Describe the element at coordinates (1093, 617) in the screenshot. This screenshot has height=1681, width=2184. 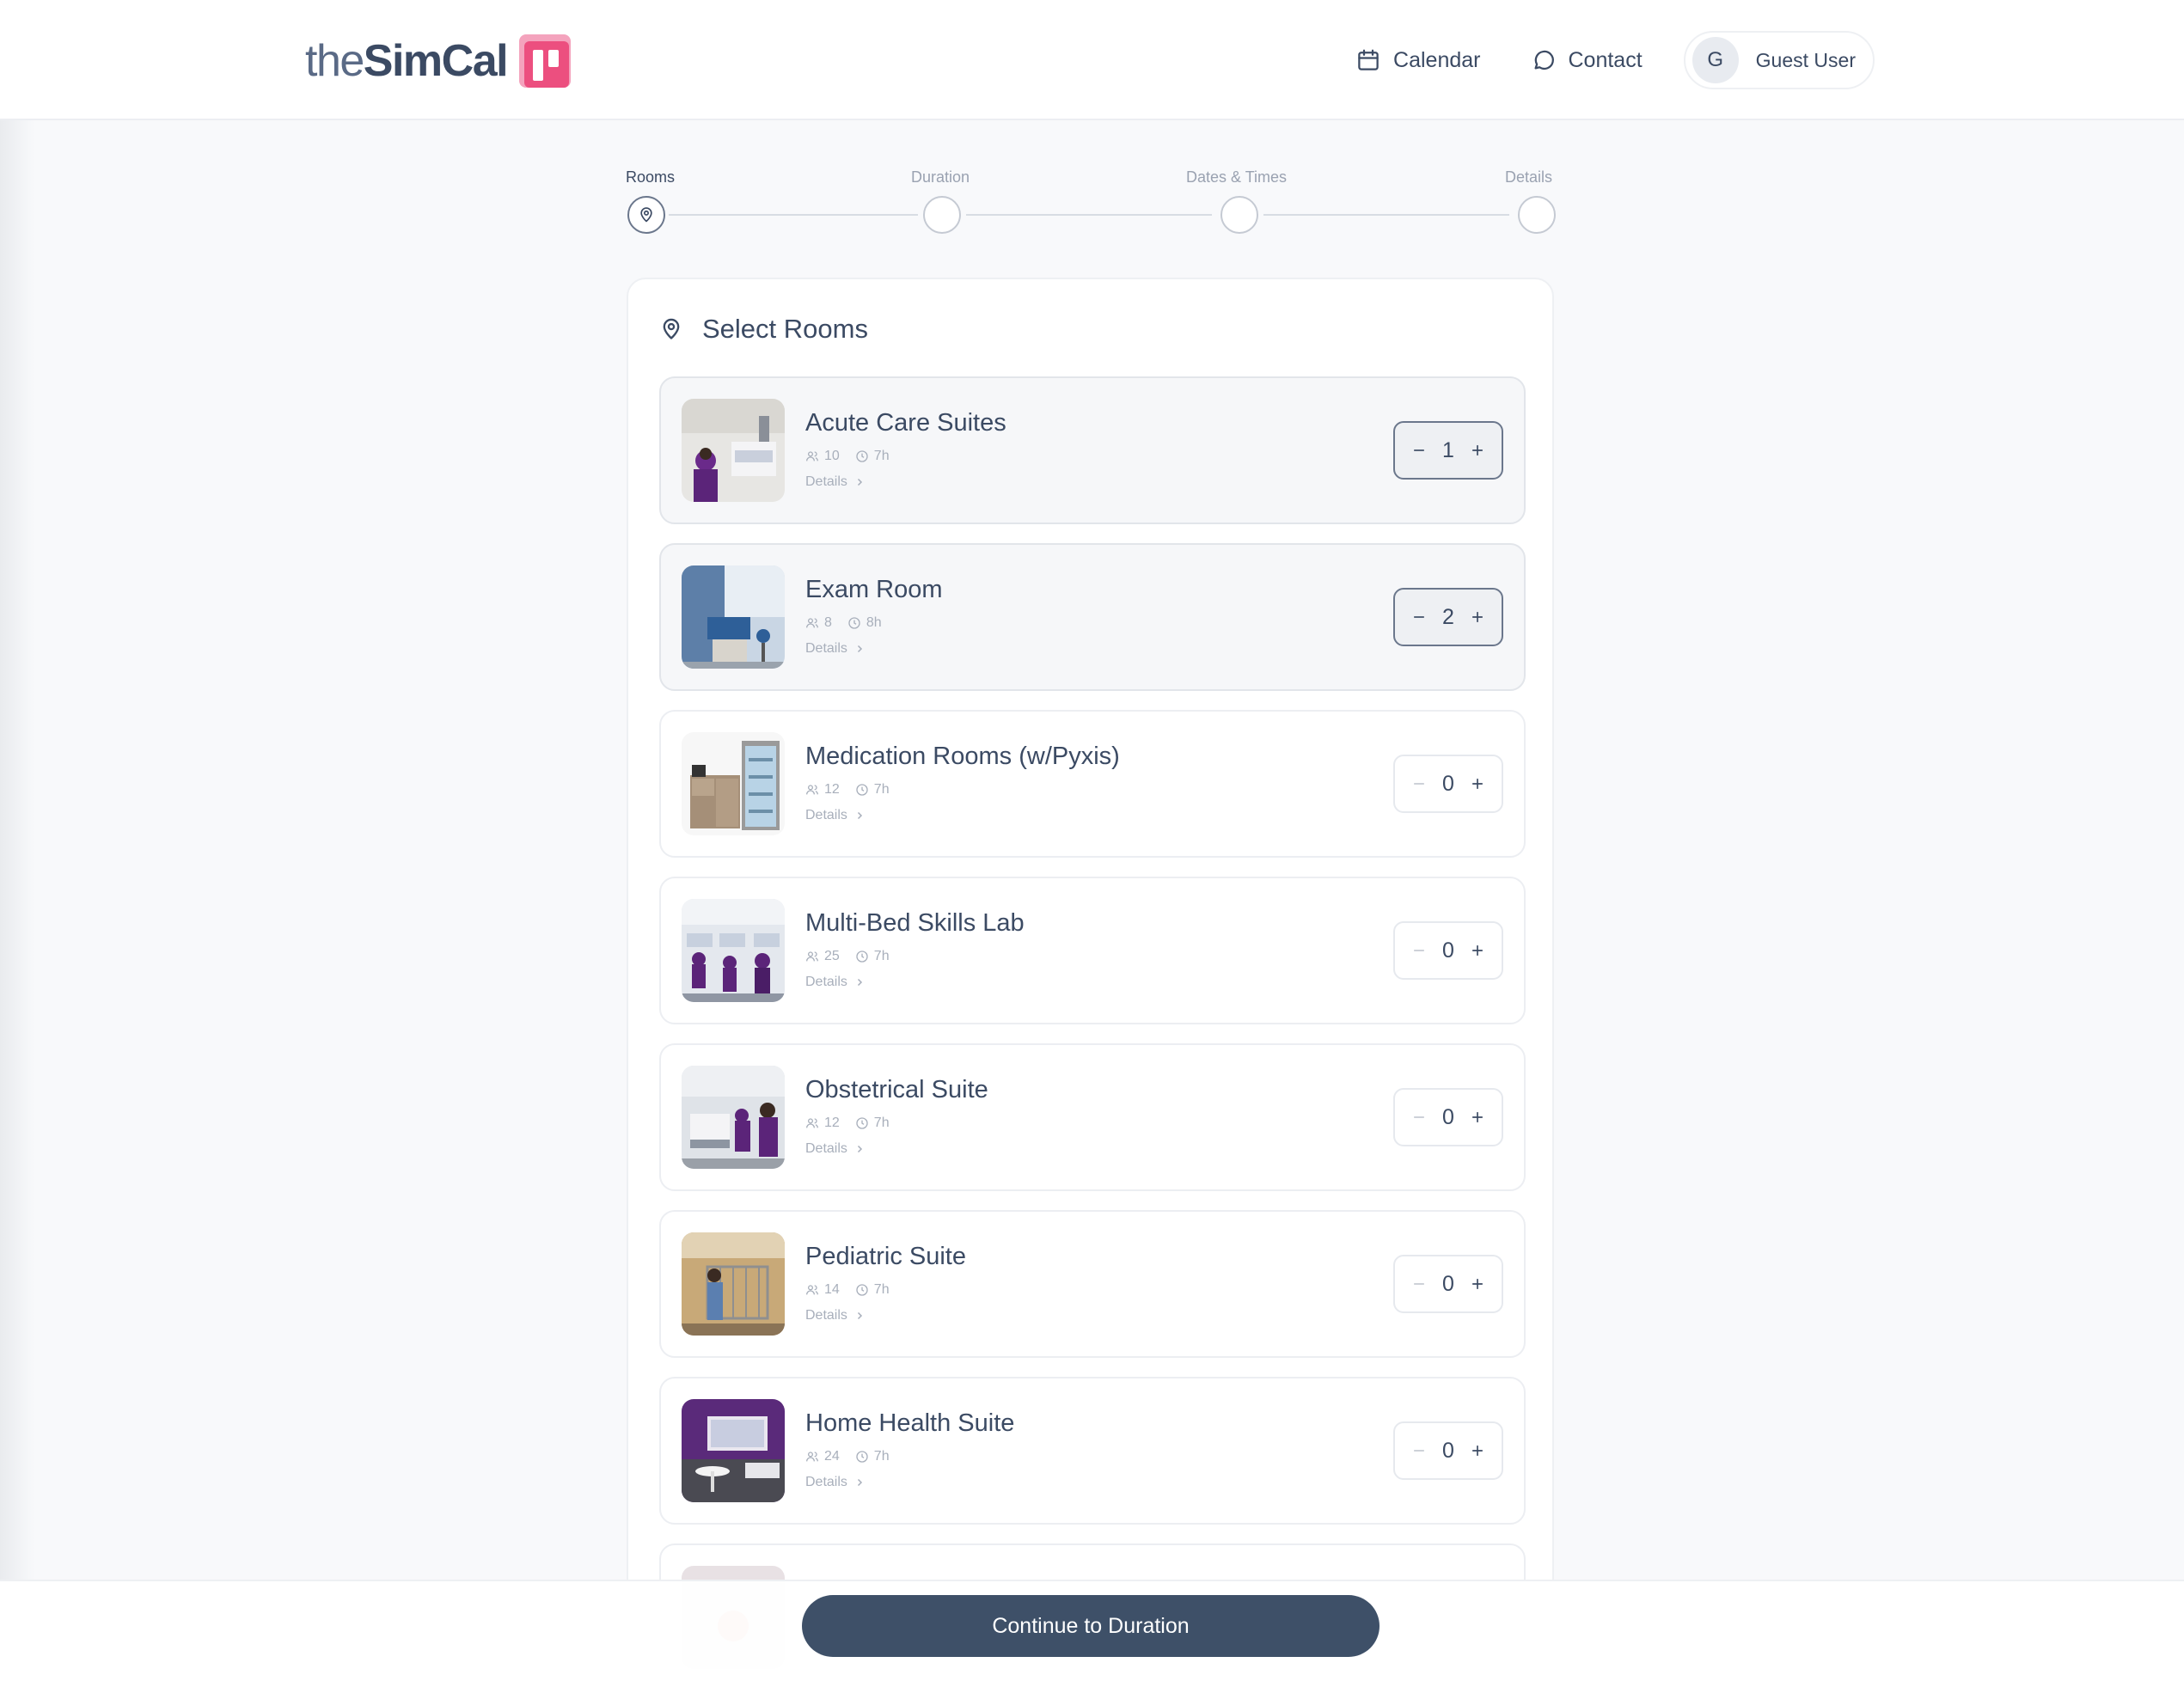
I see `room-exam-room: Exam Room 8 8h Details 2` at that location.